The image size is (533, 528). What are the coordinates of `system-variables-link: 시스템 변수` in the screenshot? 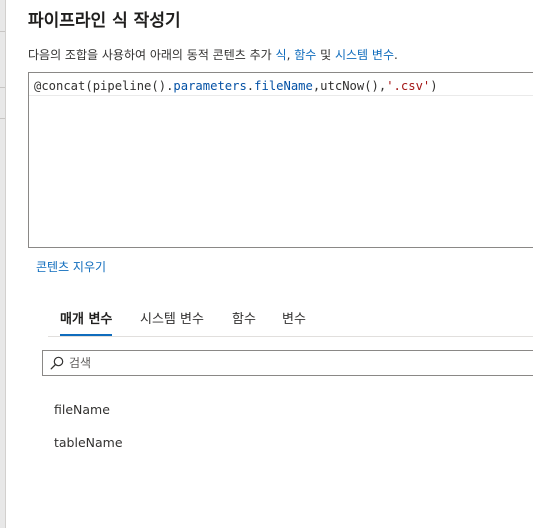 It's located at (364, 55).